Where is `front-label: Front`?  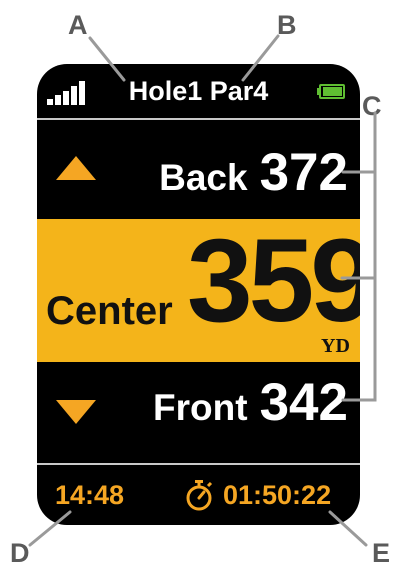
front-label: Front is located at coordinates (200, 407).